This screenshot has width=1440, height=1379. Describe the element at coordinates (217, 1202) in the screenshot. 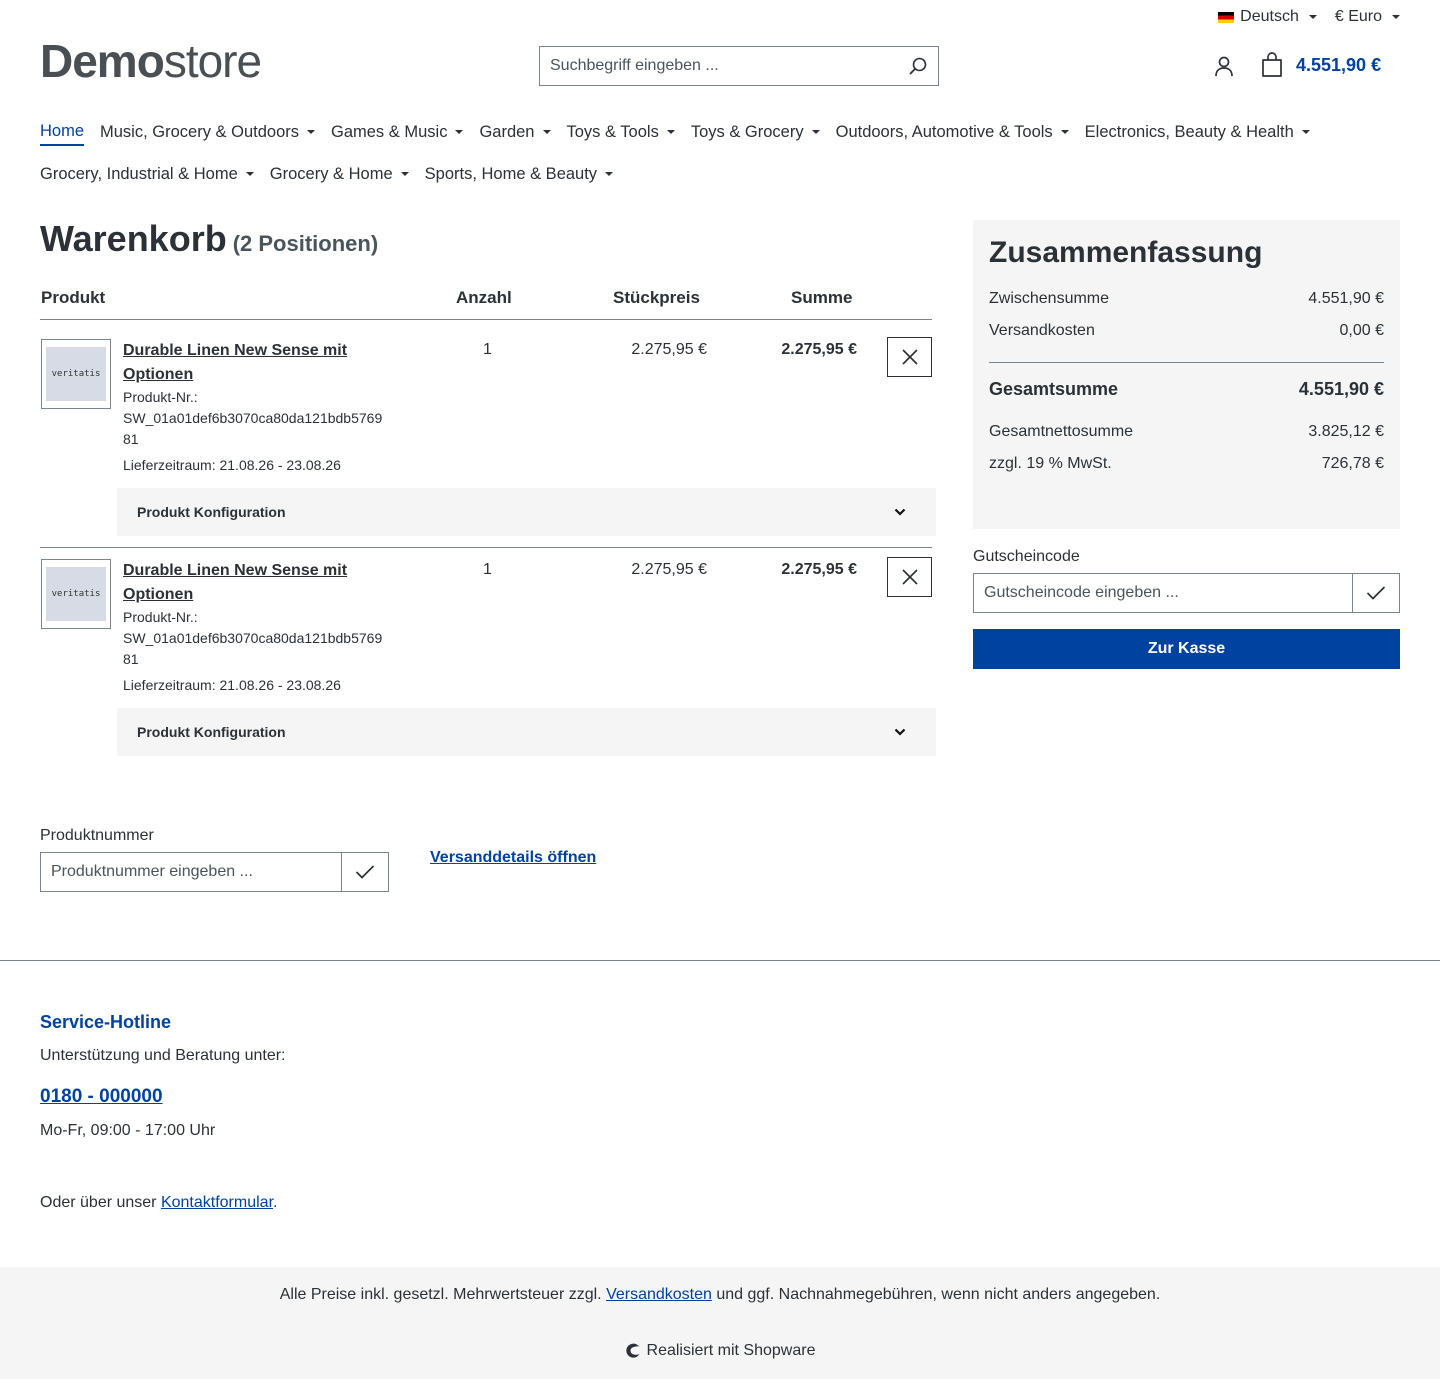

I see `contact-form-link: Kontaktformular` at that location.